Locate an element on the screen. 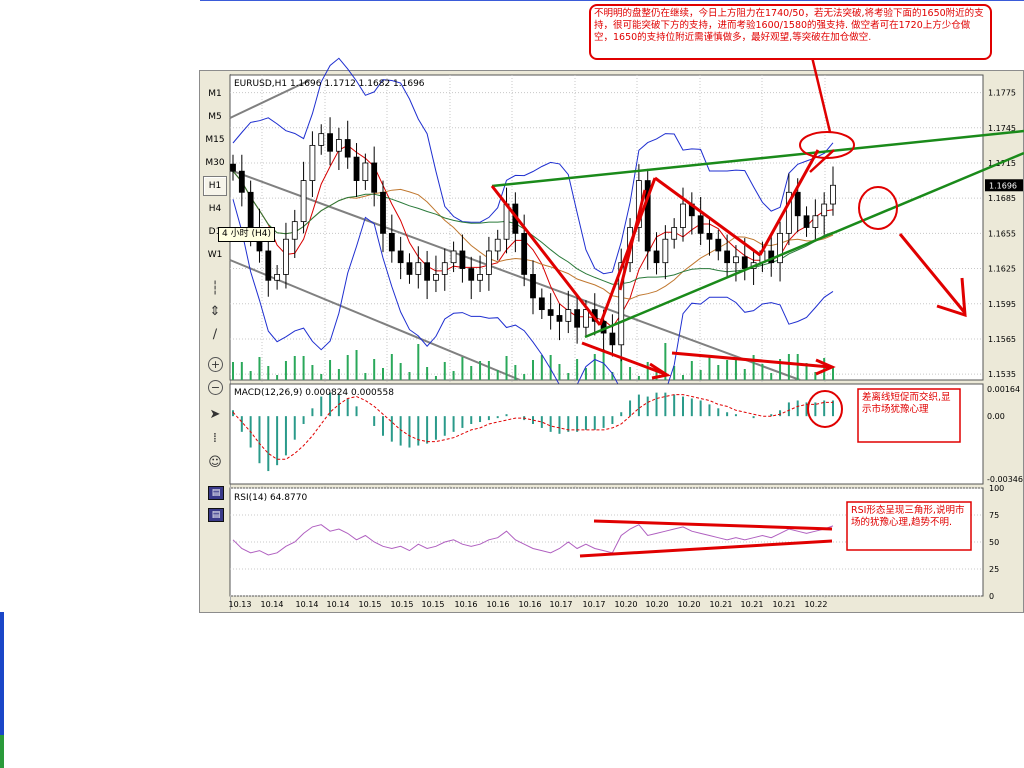 Image resolution: width=1024 pixels, height=768 pixels. price-tick-label: 1.1655 is located at coordinates (1002, 233).